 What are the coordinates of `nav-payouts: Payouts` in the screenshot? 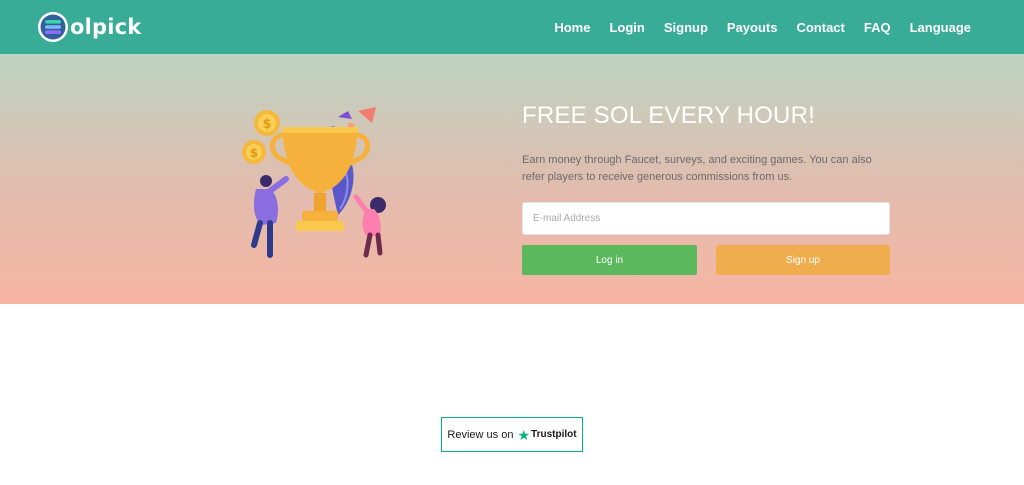 It's located at (752, 27).